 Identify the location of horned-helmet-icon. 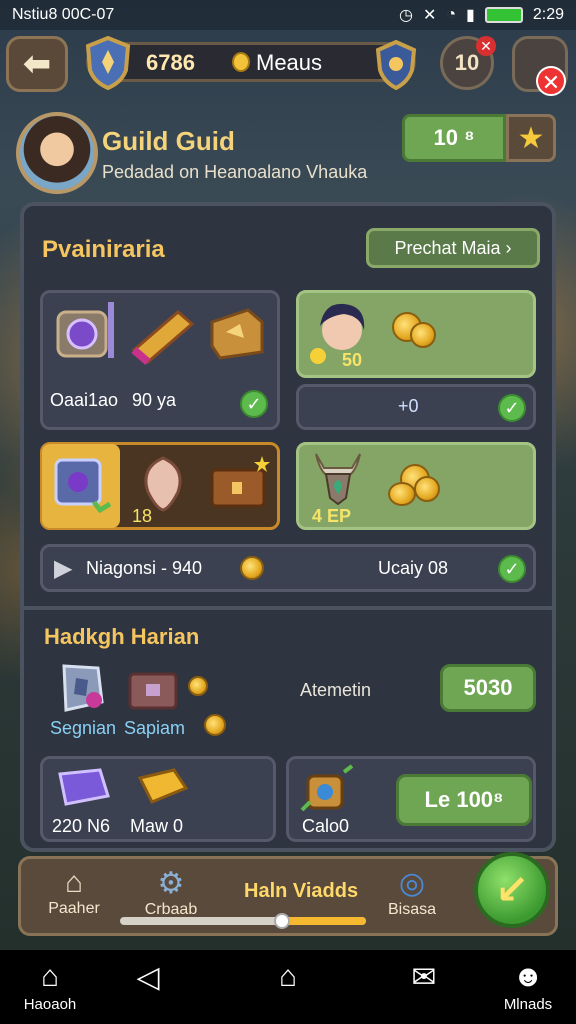
(338, 479).